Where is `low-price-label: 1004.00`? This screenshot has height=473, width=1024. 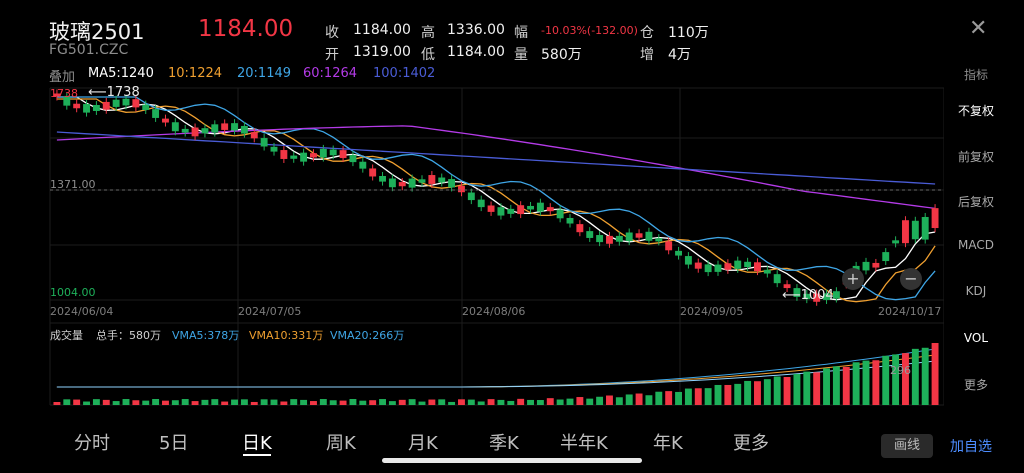 low-price-label: 1004.00 is located at coordinates (73, 292).